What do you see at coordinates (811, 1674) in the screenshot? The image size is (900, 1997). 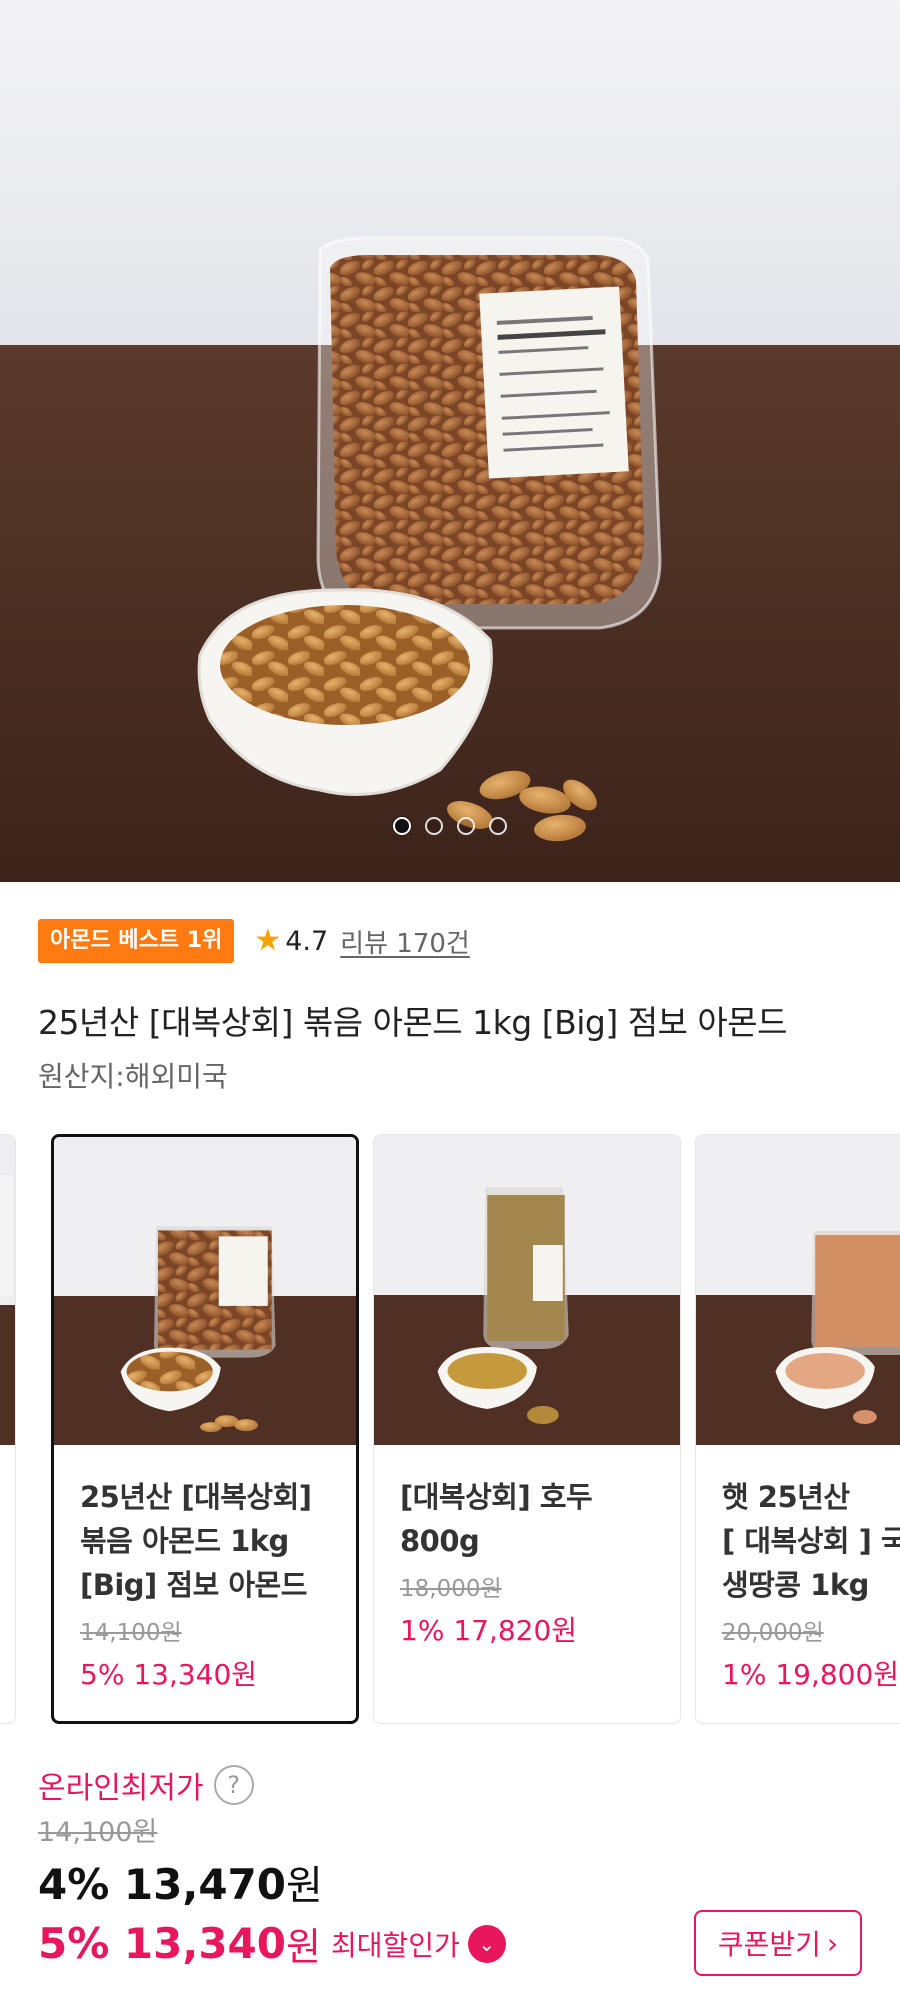 I see `related-sale-price: 1% 19,800원` at bounding box center [811, 1674].